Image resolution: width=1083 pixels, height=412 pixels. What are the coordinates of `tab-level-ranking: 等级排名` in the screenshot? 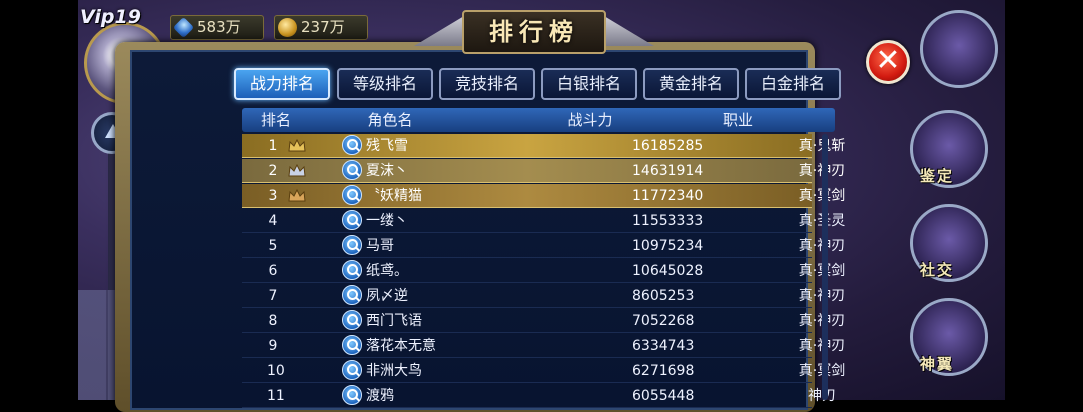 It's located at (385, 84).